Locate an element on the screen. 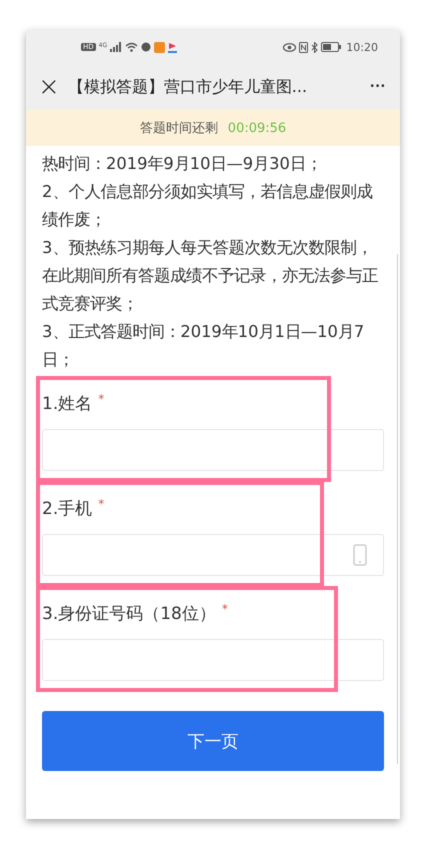  close-button: × is located at coordinates (52, 87).